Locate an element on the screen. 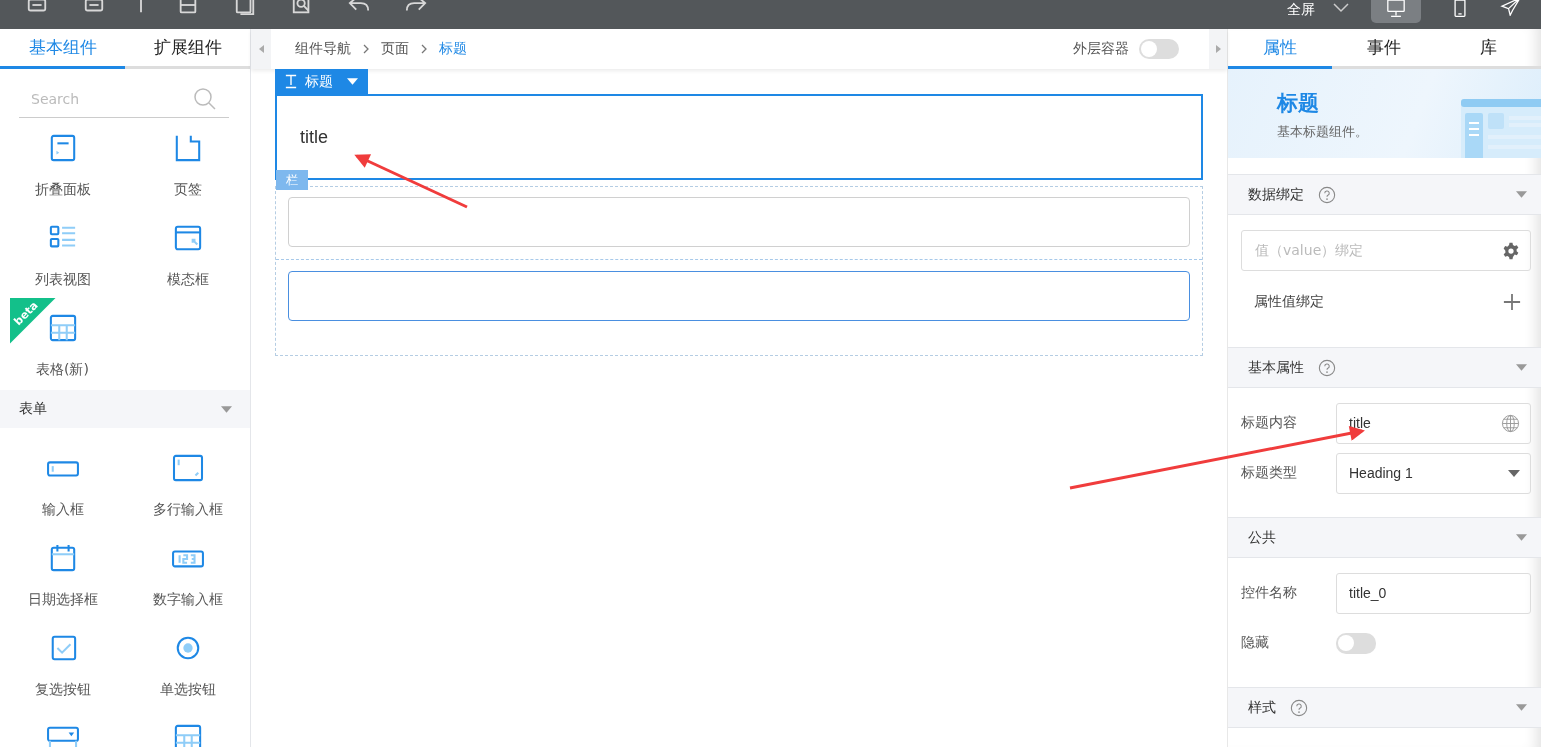 Image resolution: width=1541 pixels, height=747 pixels. breadcrumb-link: 标题 is located at coordinates (453, 49).